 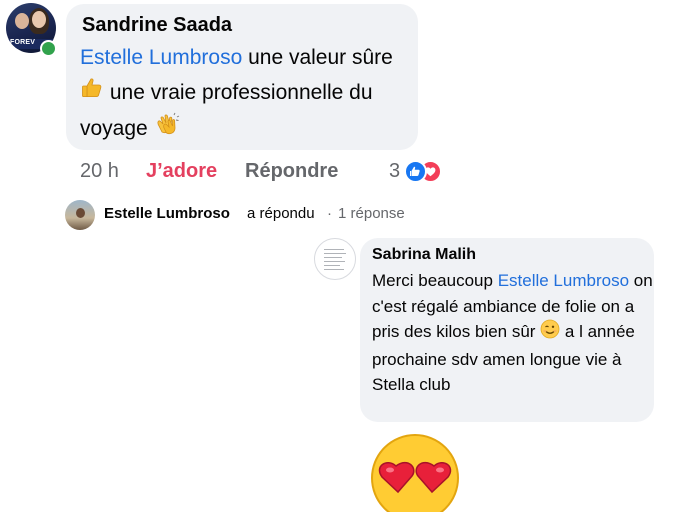 I want to click on comment-timestamp: 20 h, so click(x=99, y=171).